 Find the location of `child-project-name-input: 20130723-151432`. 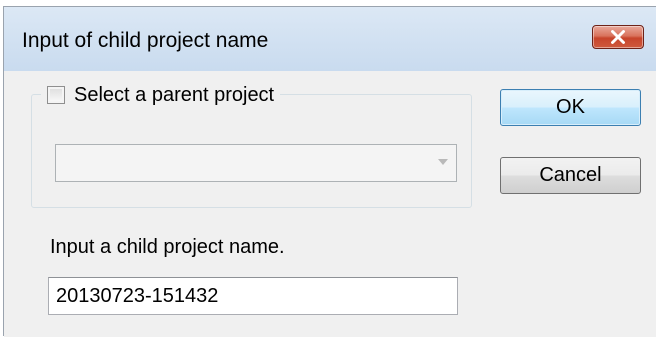

child-project-name-input: 20130723-151432 is located at coordinates (253, 296).